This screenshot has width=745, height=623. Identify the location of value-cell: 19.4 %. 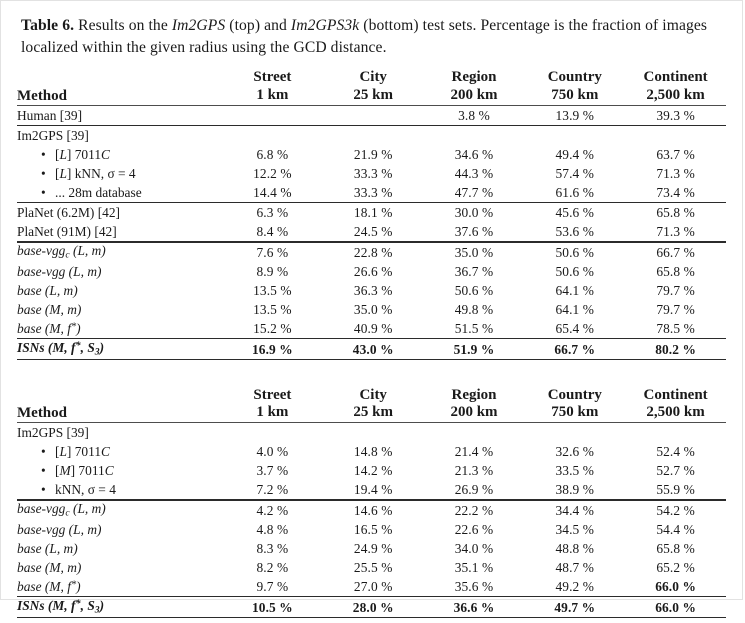
(373, 490).